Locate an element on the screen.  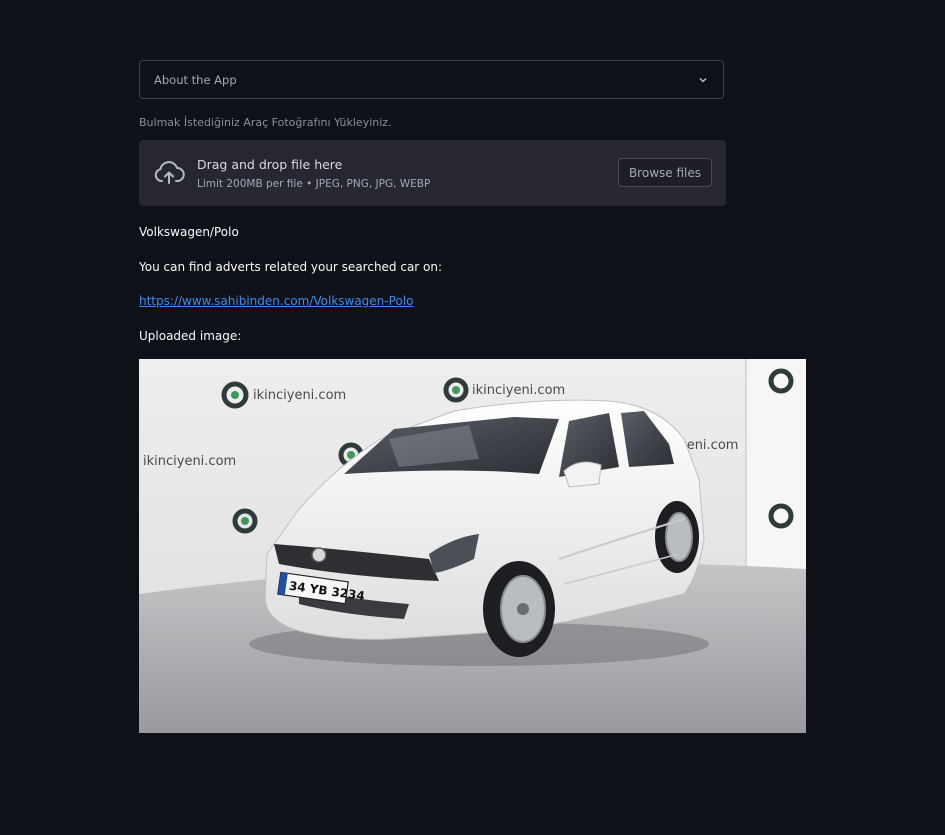
expander-label: About the App is located at coordinates (195, 79).